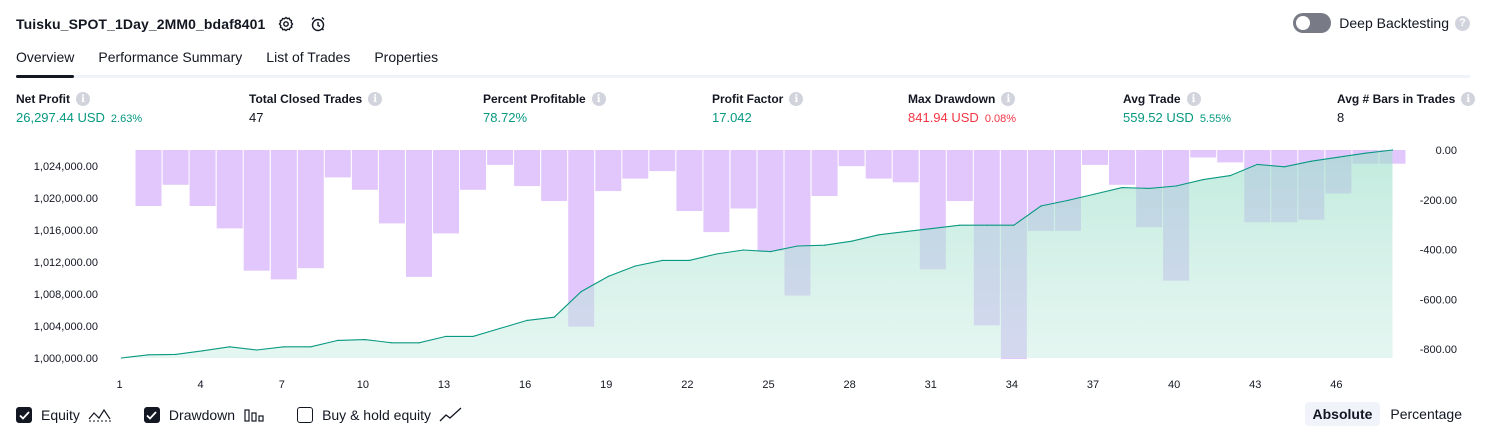 This screenshot has width=1486, height=438. What do you see at coordinates (1177, 108) in the screenshot?
I see `metric-avg-trade: Avg Trade i 559.52 USD 5.55%` at bounding box center [1177, 108].